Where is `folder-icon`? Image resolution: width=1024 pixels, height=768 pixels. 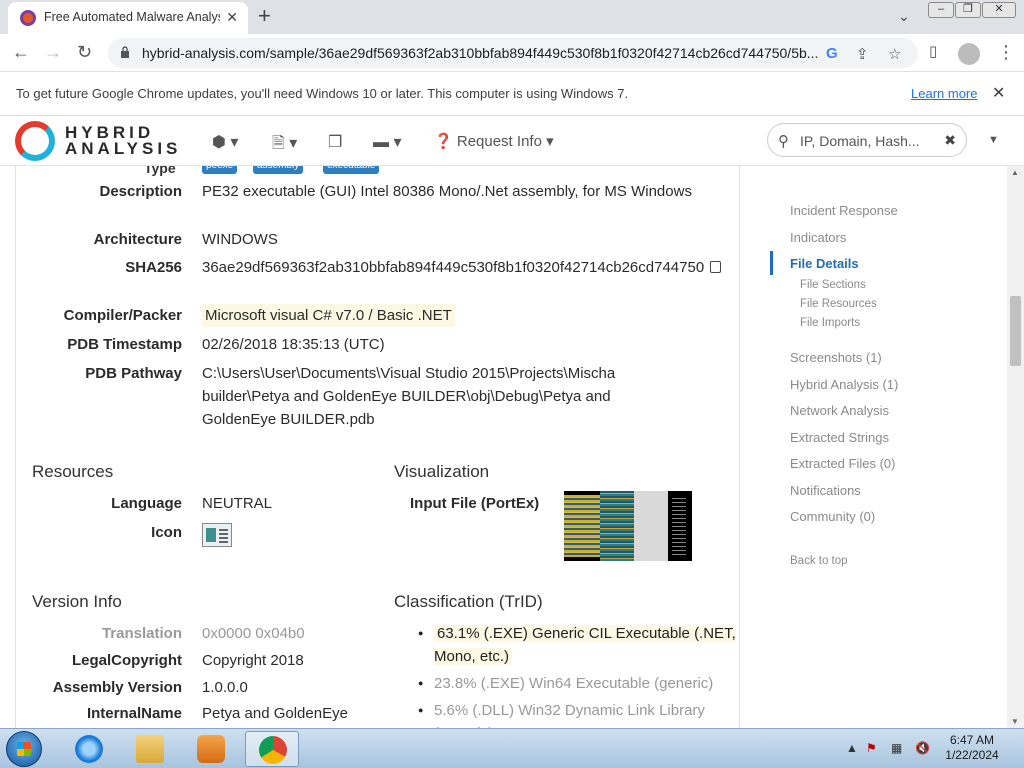
folder-icon is located at coordinates (150, 749).